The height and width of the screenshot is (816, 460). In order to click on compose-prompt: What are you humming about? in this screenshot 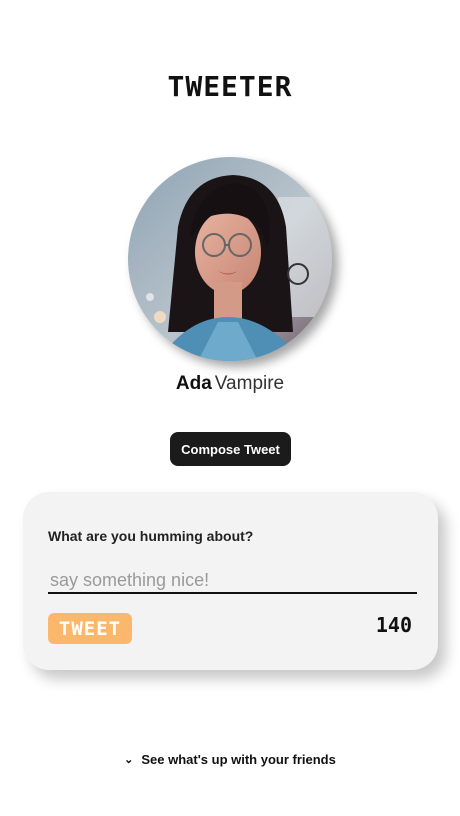, I will do `click(151, 536)`.